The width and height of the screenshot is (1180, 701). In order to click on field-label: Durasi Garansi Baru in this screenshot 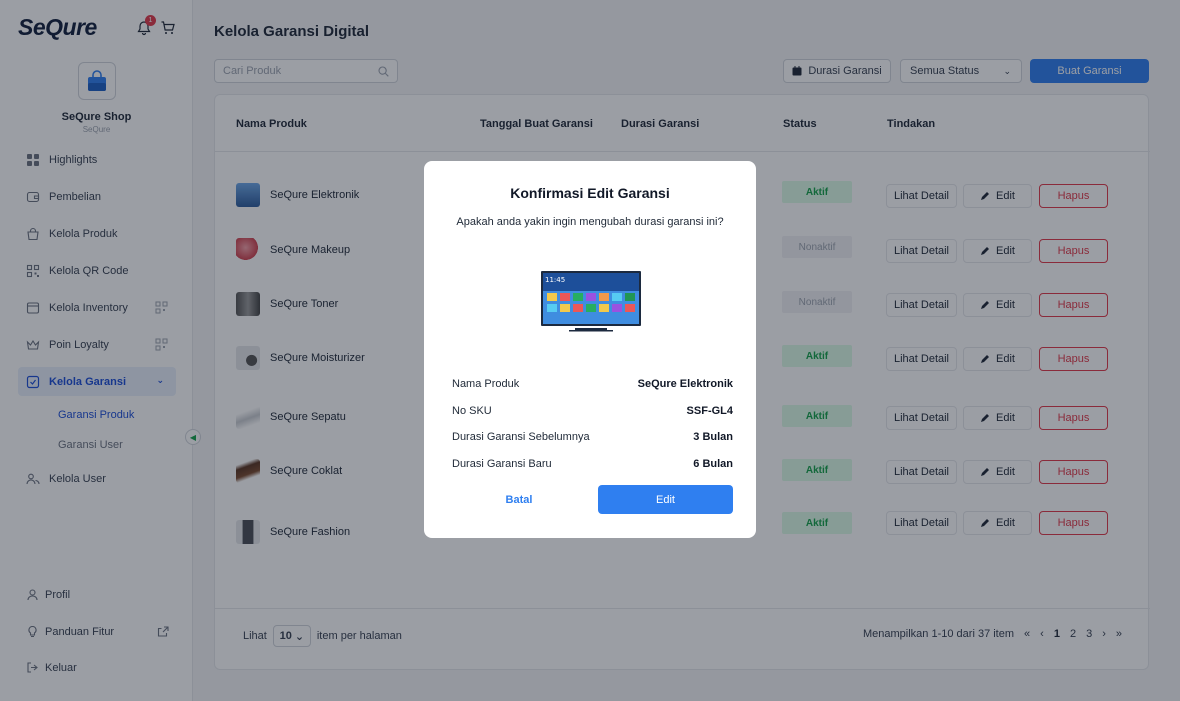, I will do `click(502, 464)`.